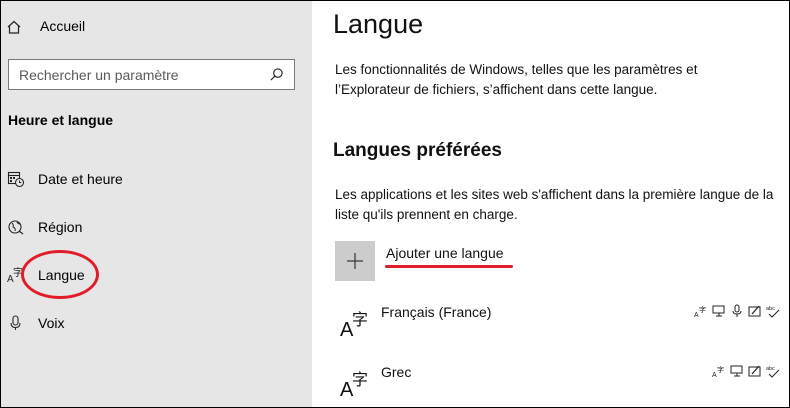  Describe the element at coordinates (61, 120) in the screenshot. I see `section-title: Heure et langue` at that location.